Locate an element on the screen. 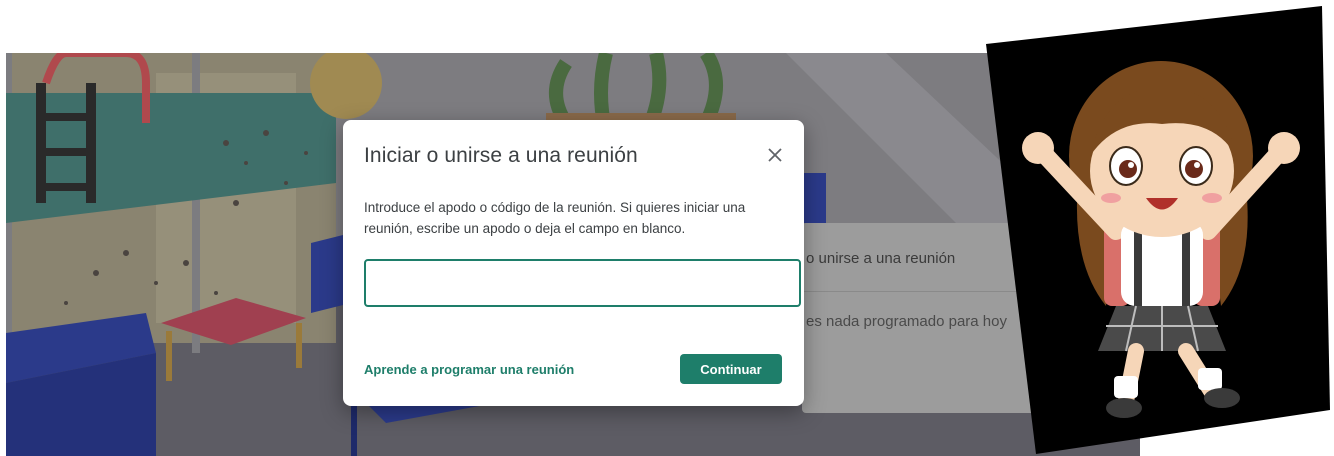  close-button is located at coordinates (775, 155).